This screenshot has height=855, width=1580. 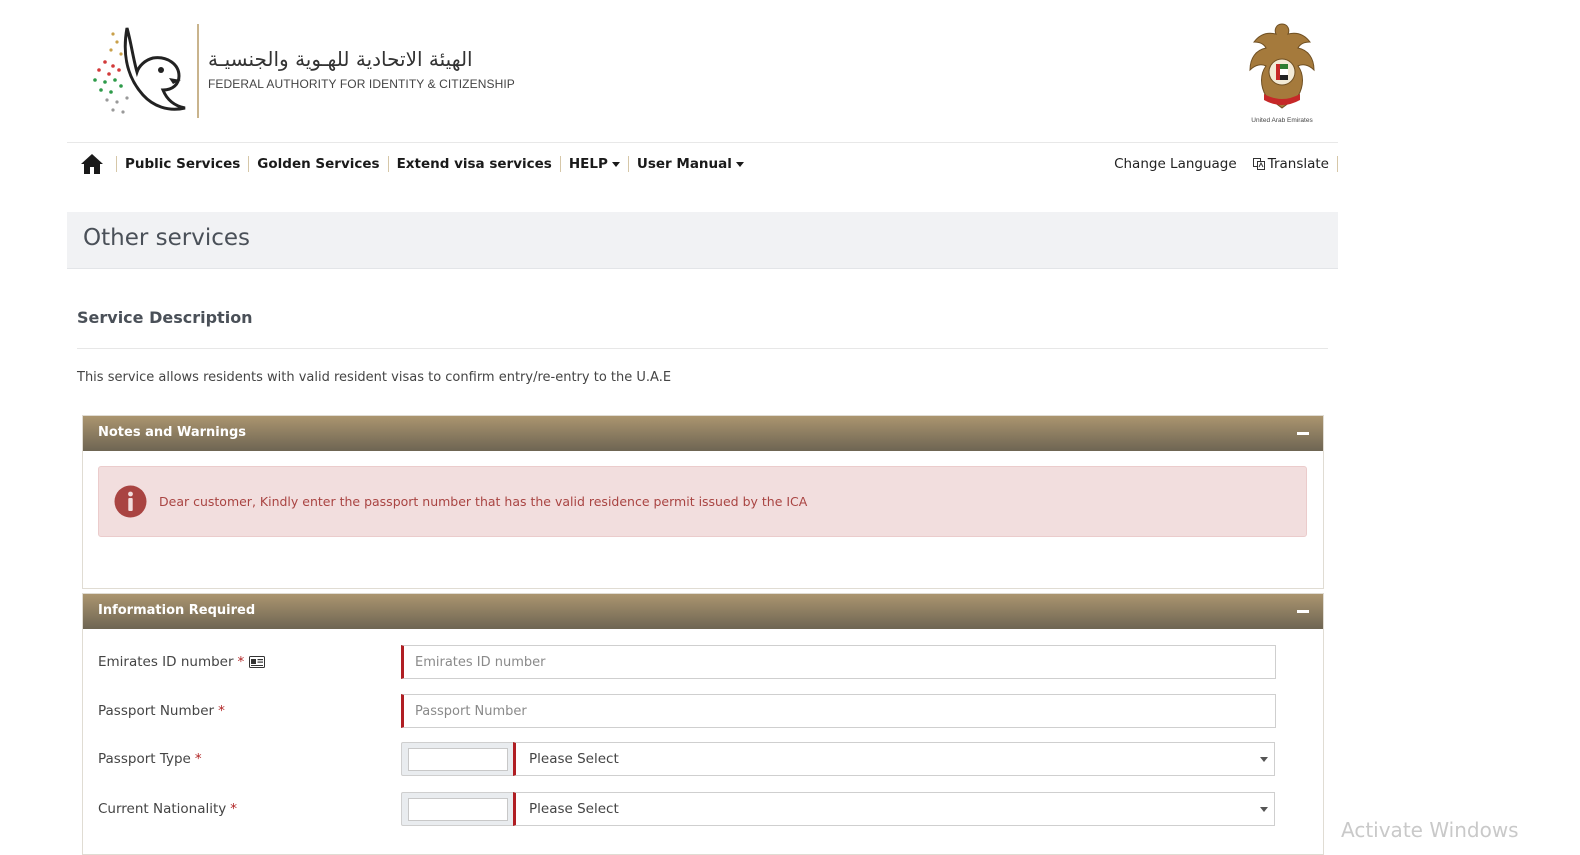 I want to click on notes-collapse-button, so click(x=1303, y=433).